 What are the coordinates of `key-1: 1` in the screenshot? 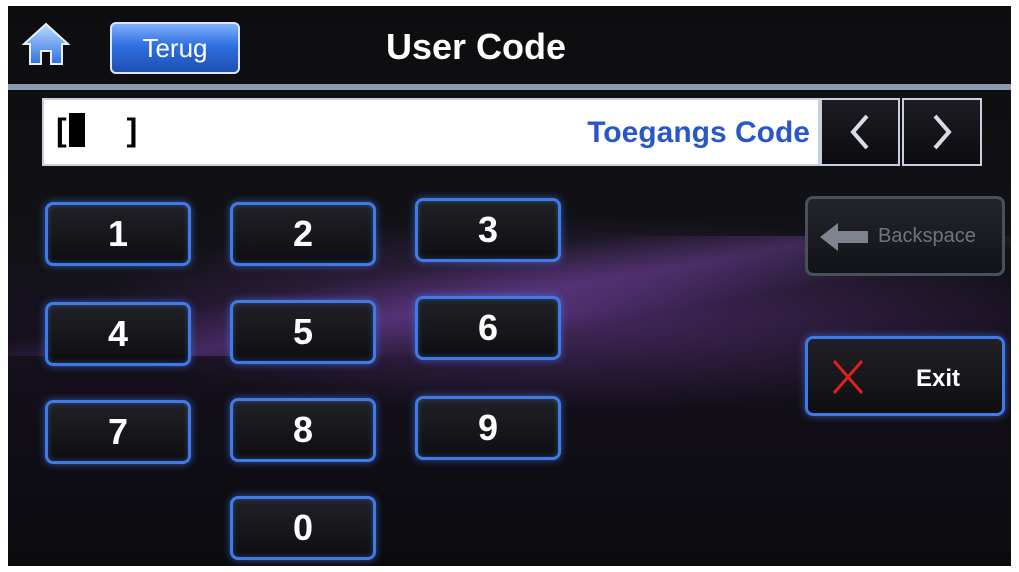 It's located at (118, 234).